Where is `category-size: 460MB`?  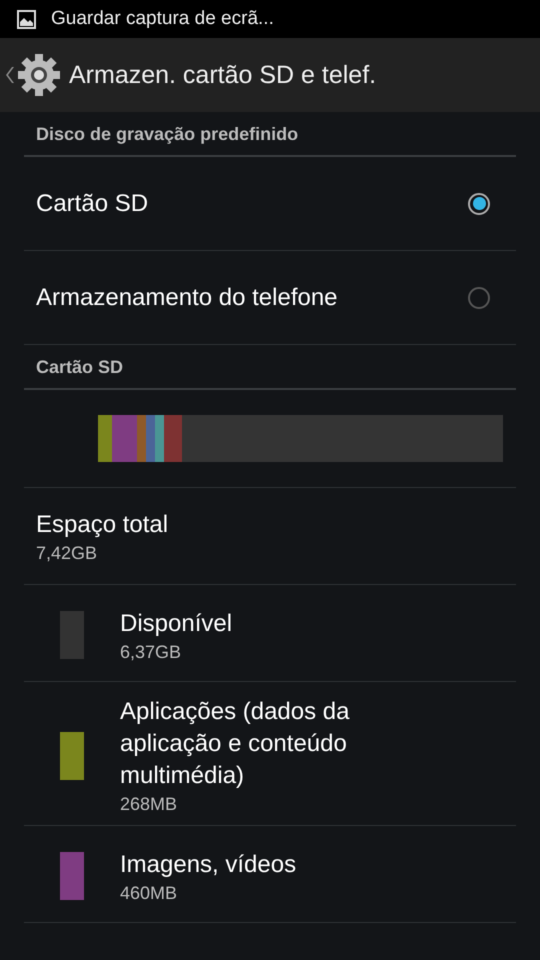 category-size: 460MB is located at coordinates (149, 893).